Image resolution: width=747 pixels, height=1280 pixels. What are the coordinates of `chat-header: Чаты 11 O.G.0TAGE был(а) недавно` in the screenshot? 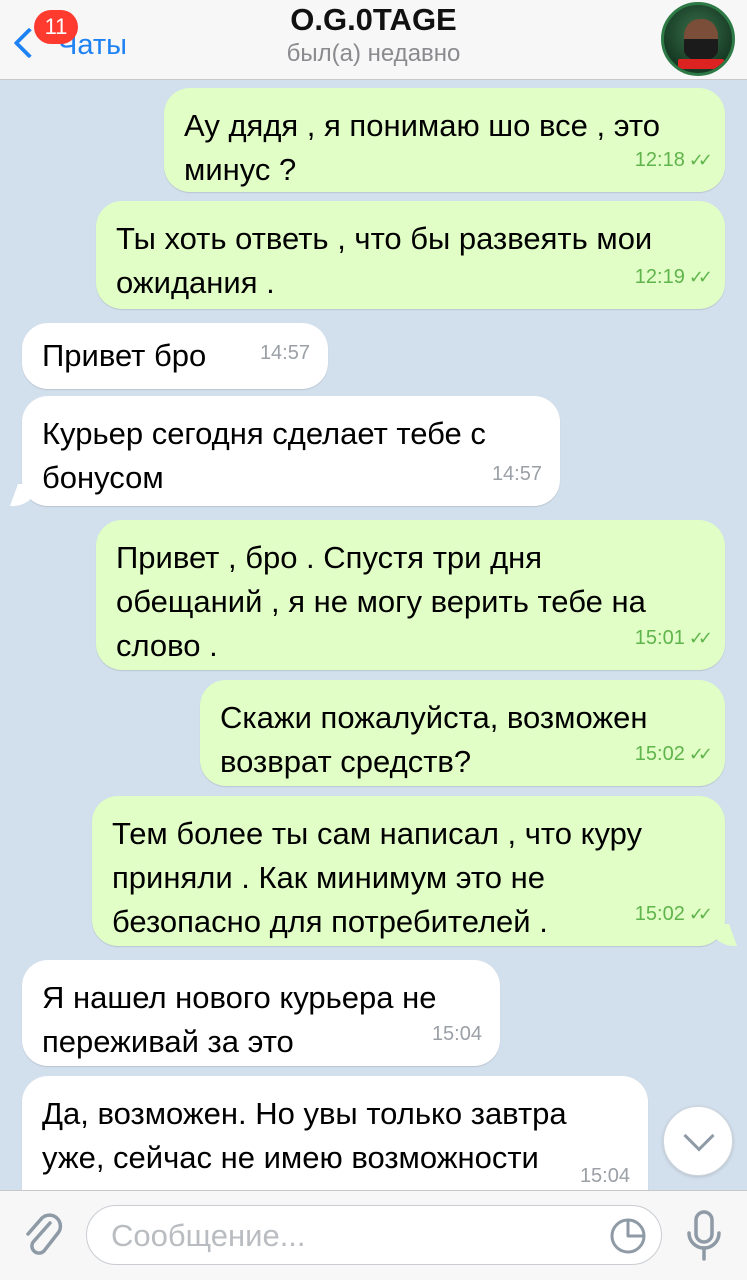 It's located at (373, 40).